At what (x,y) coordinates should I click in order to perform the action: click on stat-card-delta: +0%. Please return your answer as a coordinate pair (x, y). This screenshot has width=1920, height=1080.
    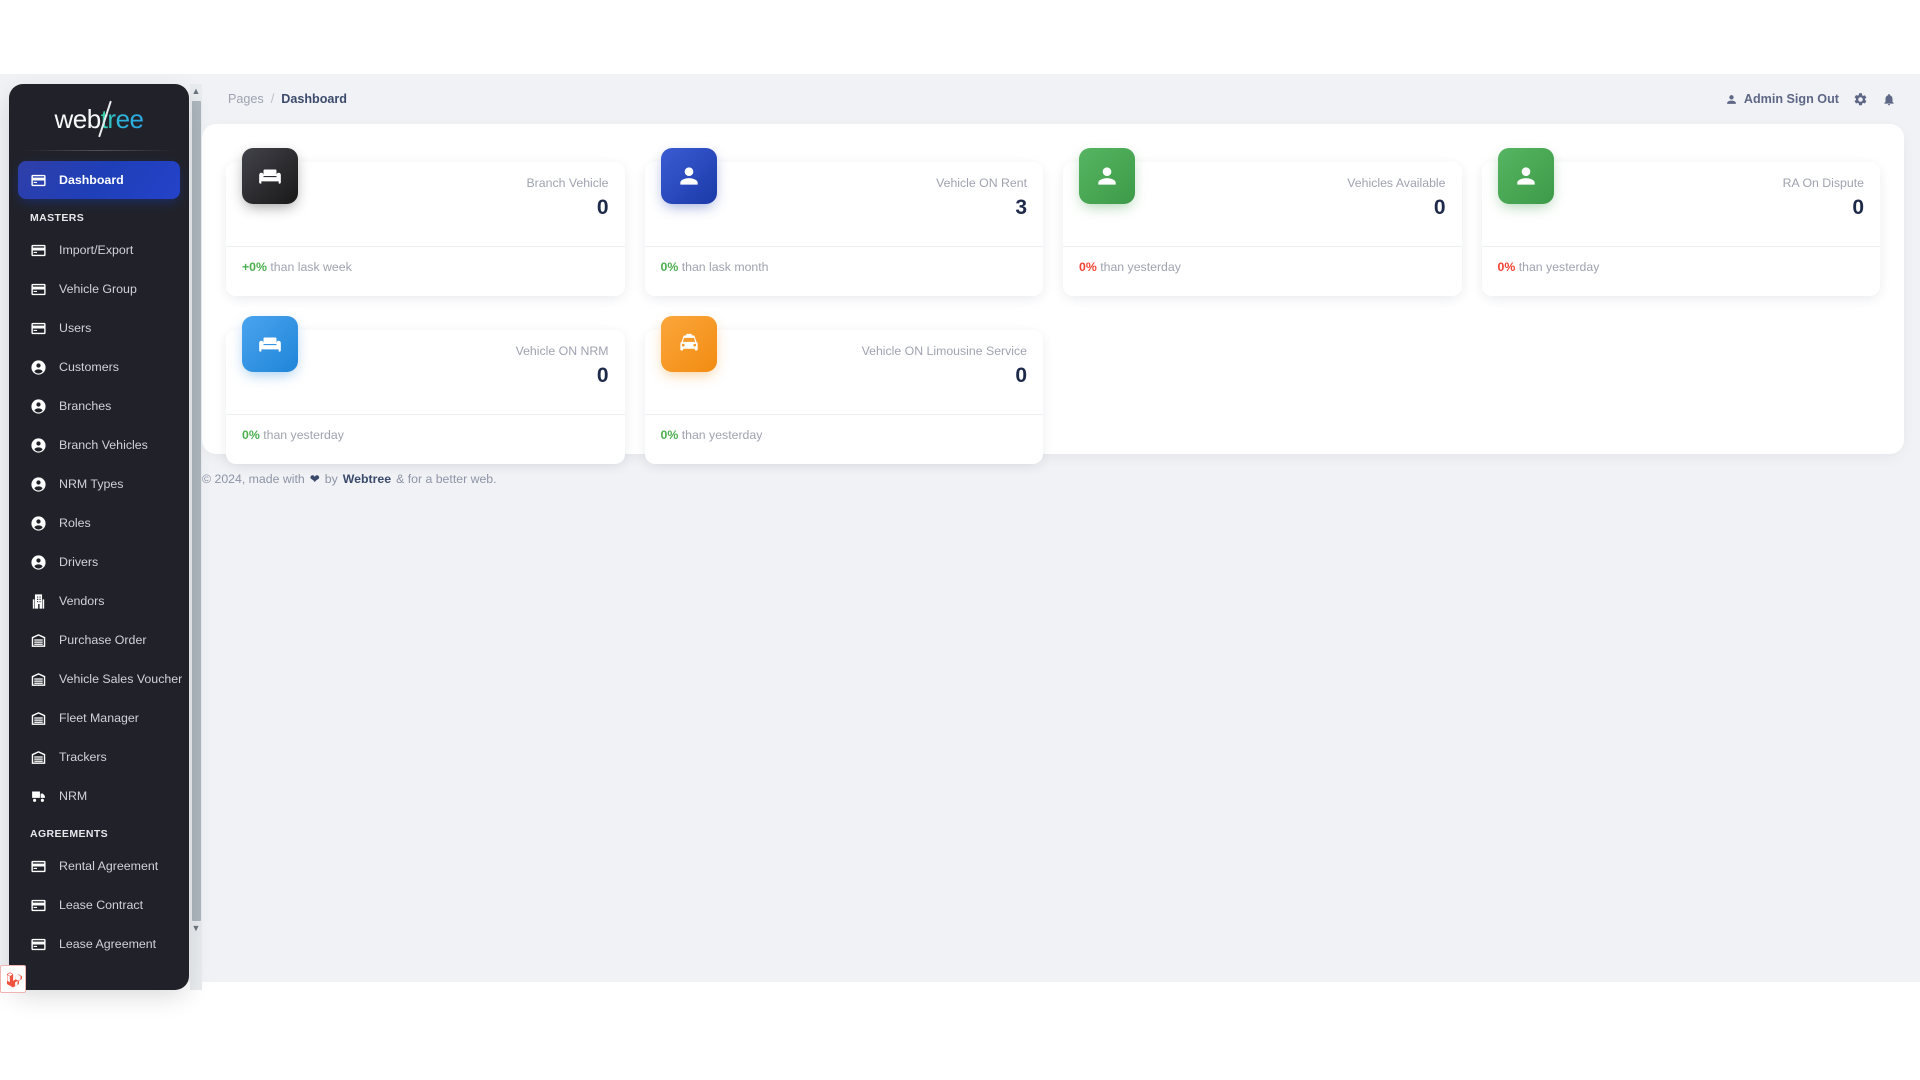
    Looking at the image, I should click on (254, 267).